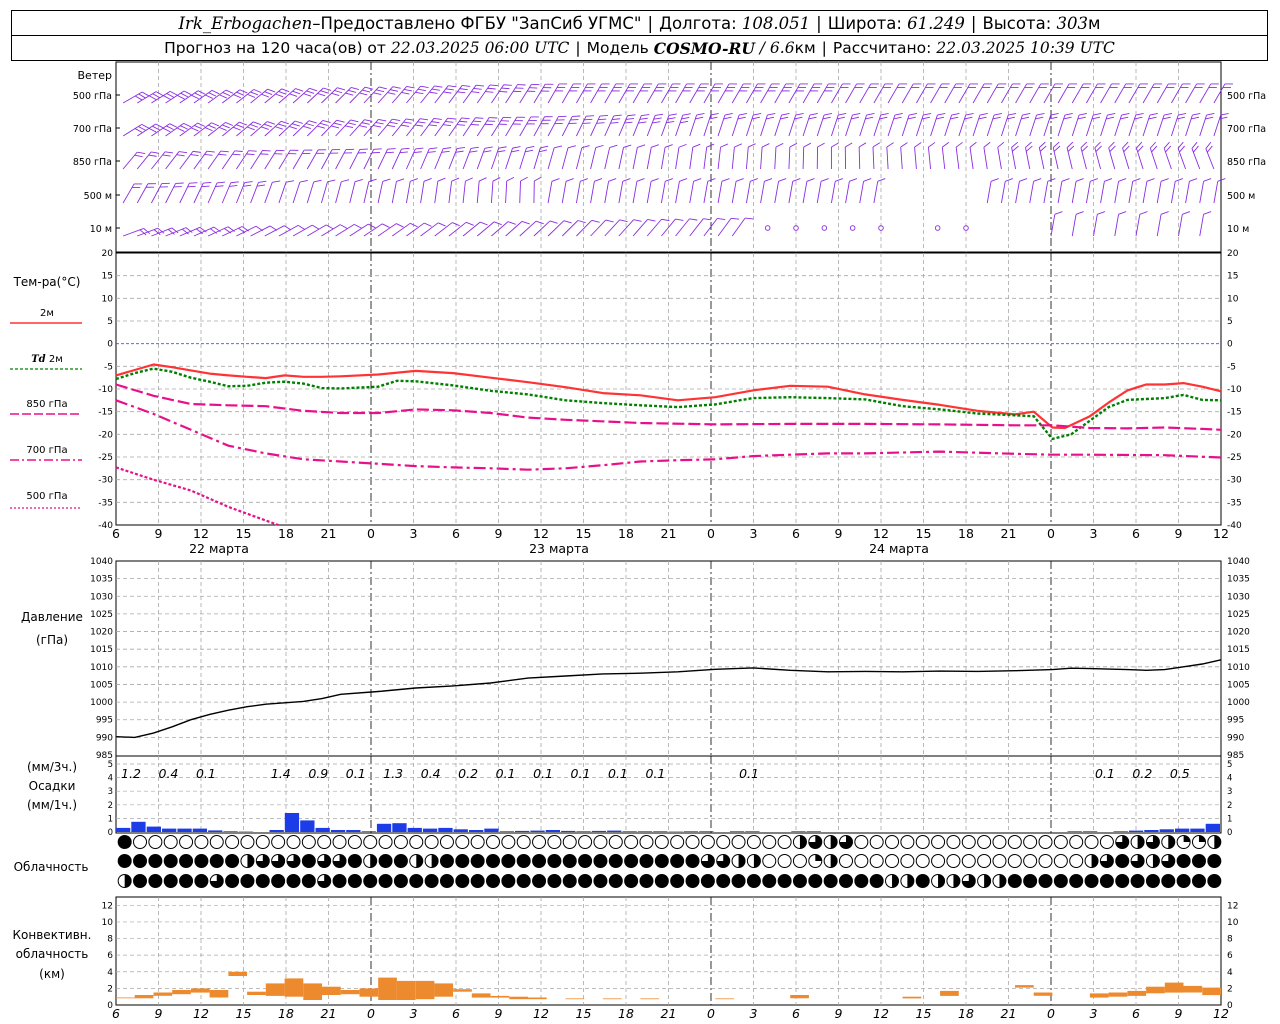  I want to click on hour-label-bottom: 21, so click(669, 1013).